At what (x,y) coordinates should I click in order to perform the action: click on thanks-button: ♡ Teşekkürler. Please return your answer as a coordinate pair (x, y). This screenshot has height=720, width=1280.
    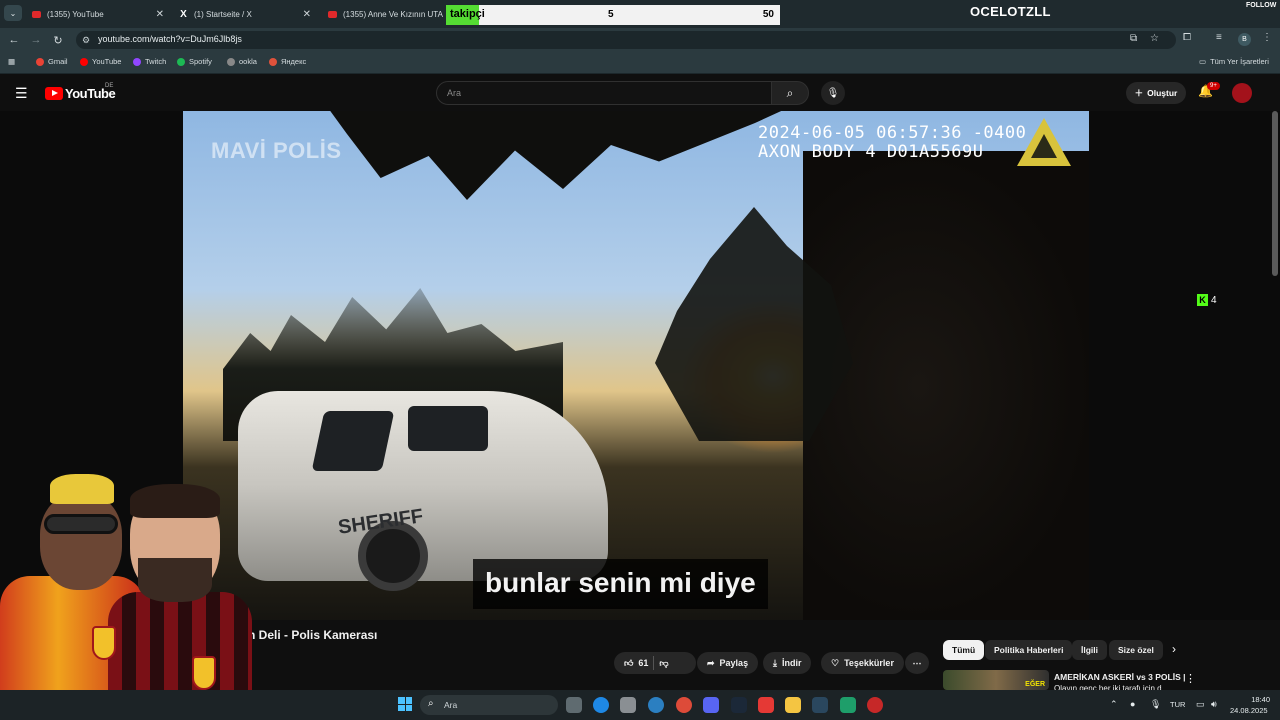
    Looking at the image, I should click on (862, 663).